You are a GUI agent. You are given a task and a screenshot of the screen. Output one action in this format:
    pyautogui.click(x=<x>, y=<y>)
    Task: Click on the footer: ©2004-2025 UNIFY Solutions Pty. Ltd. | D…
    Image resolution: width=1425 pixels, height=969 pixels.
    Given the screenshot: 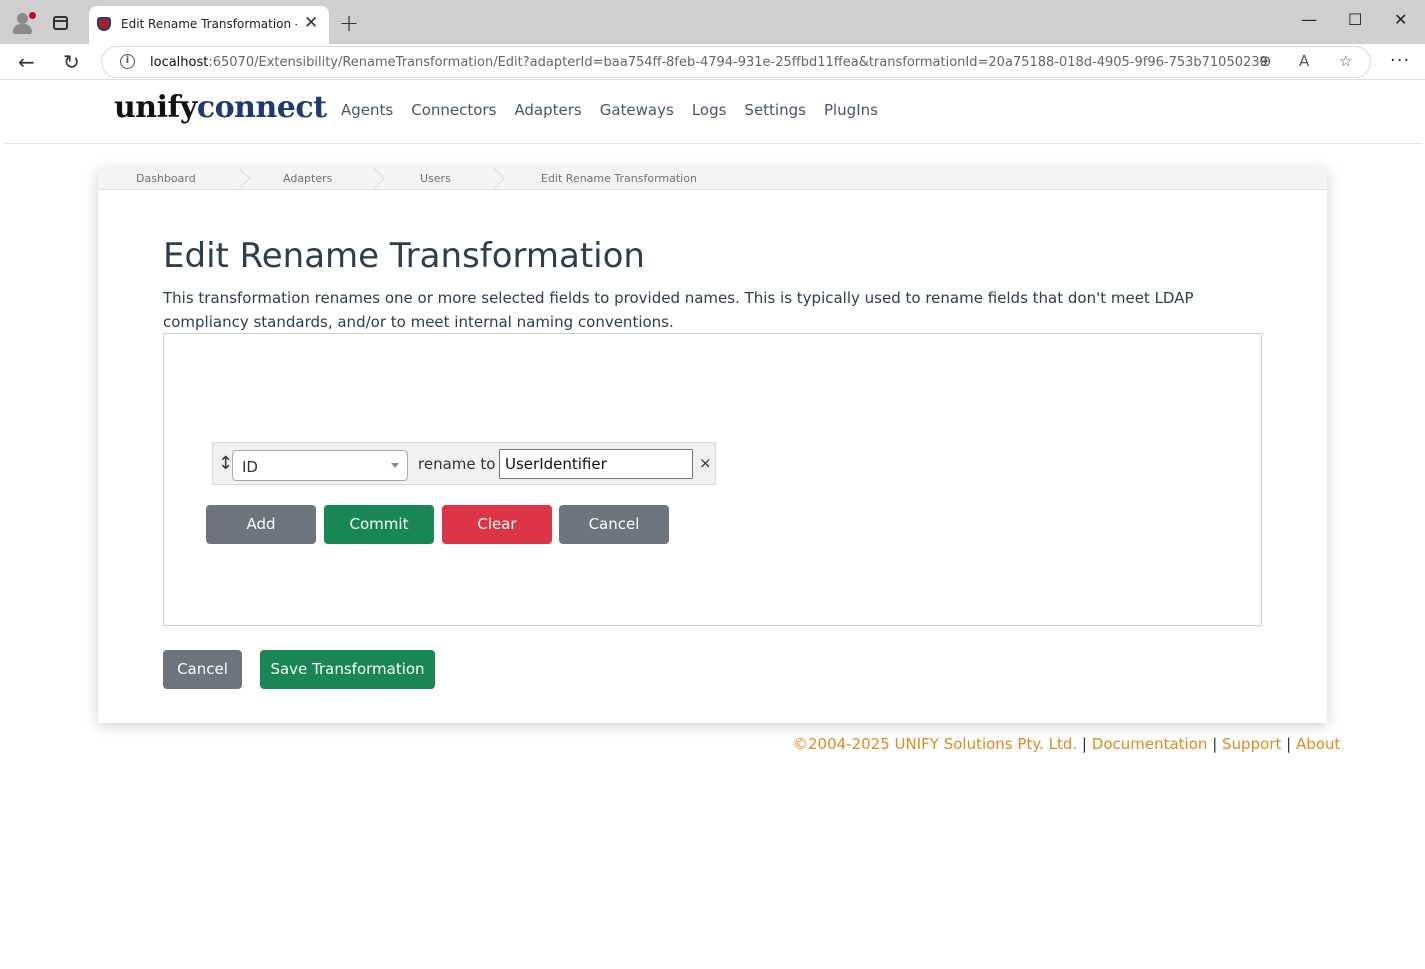 What is the action you would take?
    pyautogui.click(x=1066, y=744)
    